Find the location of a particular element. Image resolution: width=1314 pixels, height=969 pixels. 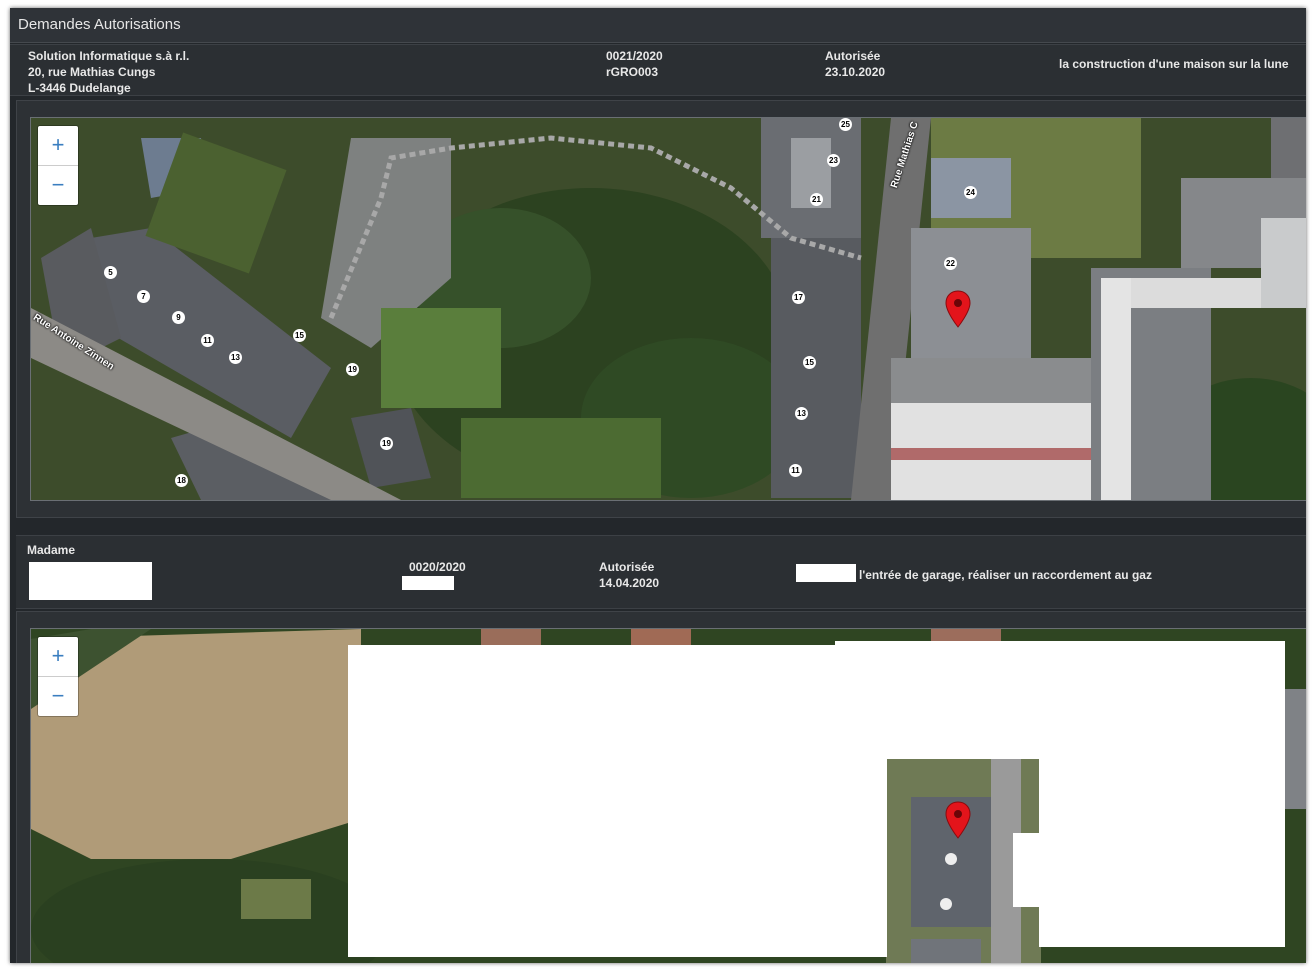

applicant-city: L-3446 Dudelange is located at coordinates (79, 88).